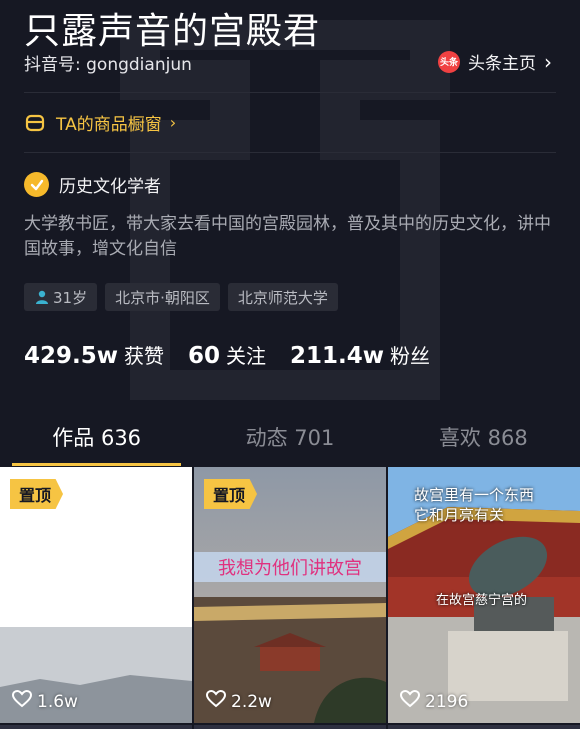  I want to click on followers-stat: 211.4w 粉丝, so click(360, 354).